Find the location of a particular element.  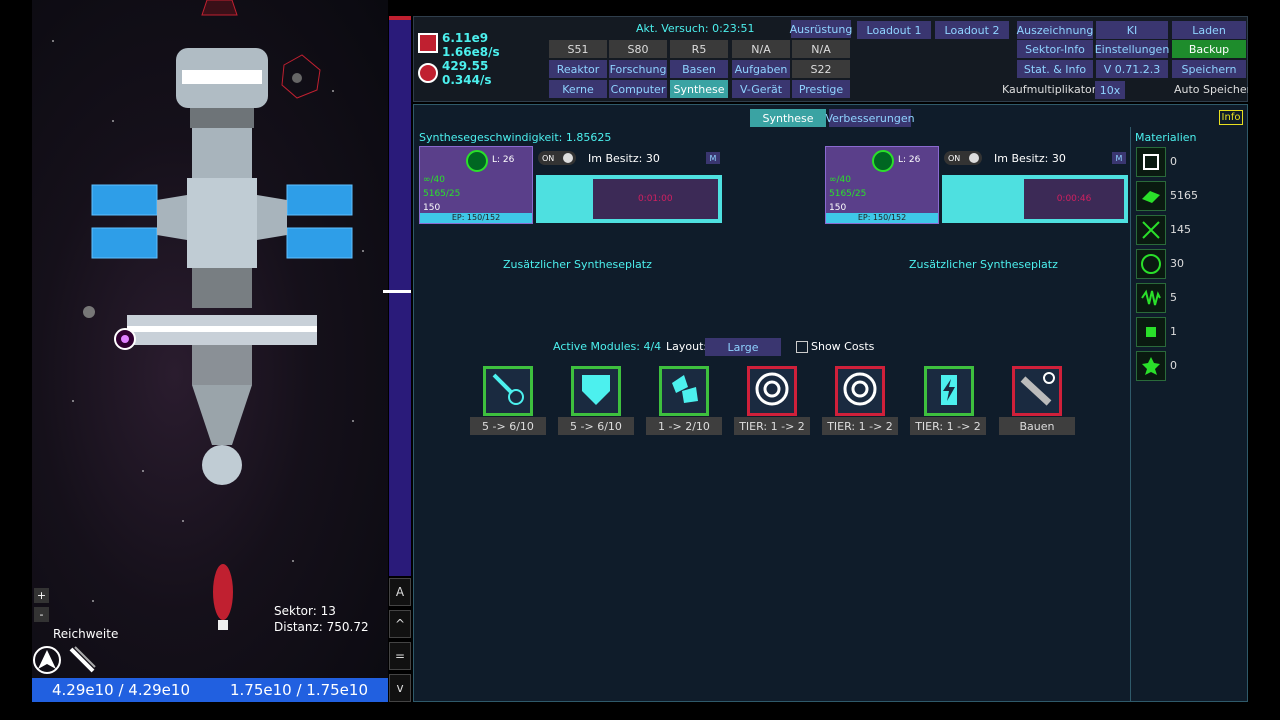

tab-bases: Basen is located at coordinates (699, 69).